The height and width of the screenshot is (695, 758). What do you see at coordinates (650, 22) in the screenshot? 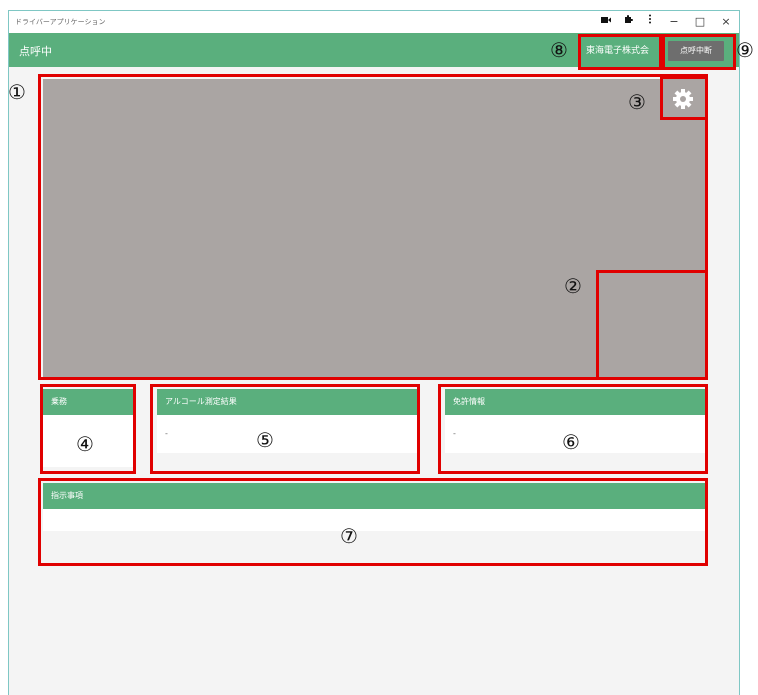
I see `kebab-menu-icon` at bounding box center [650, 22].